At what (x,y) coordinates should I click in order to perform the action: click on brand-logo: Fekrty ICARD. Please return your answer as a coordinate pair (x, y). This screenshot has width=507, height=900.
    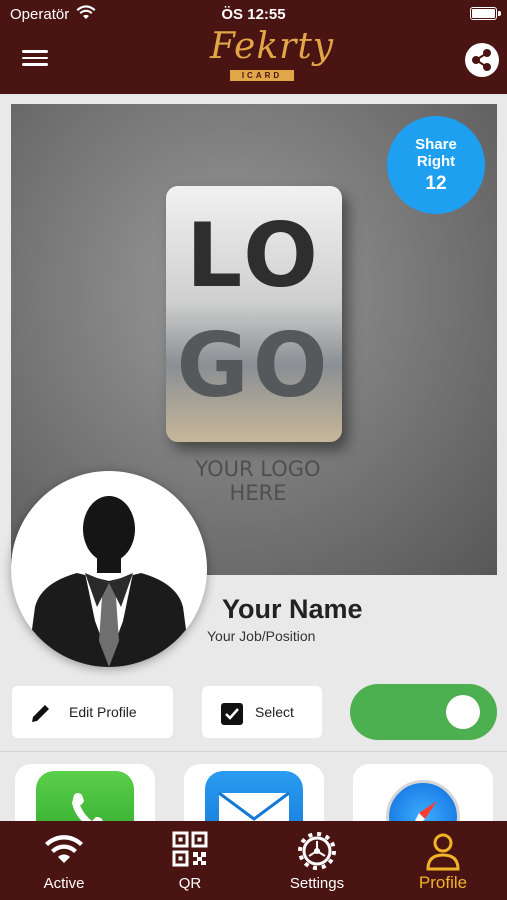
    Looking at the image, I should click on (270, 58).